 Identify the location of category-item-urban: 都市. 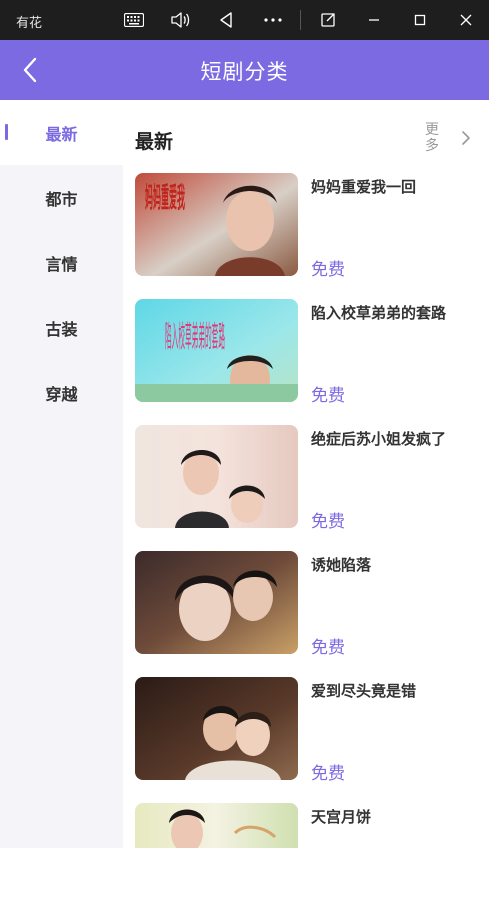
(61, 197).